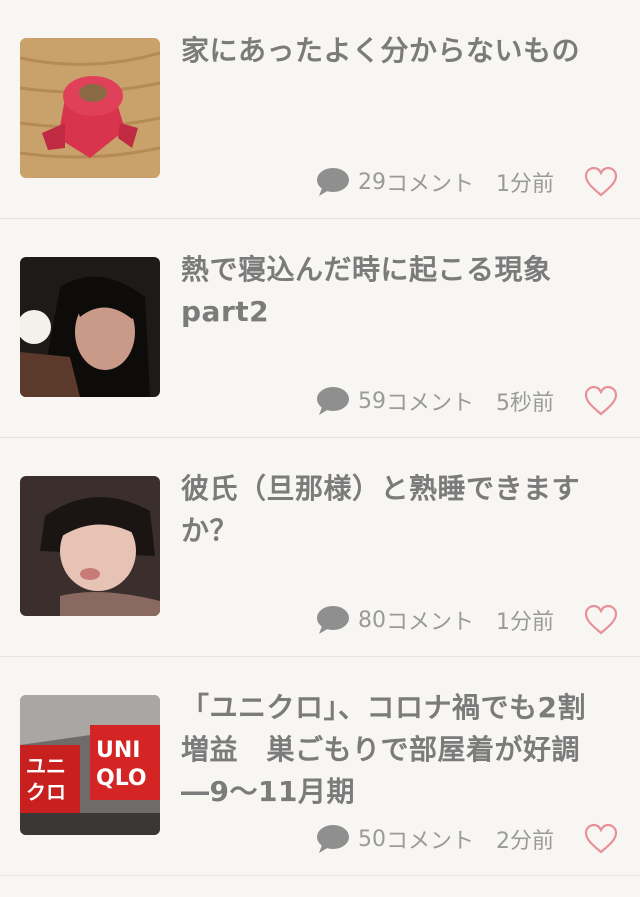 This screenshot has height=897, width=640. I want to click on post-time: 5秒前, so click(525, 403).